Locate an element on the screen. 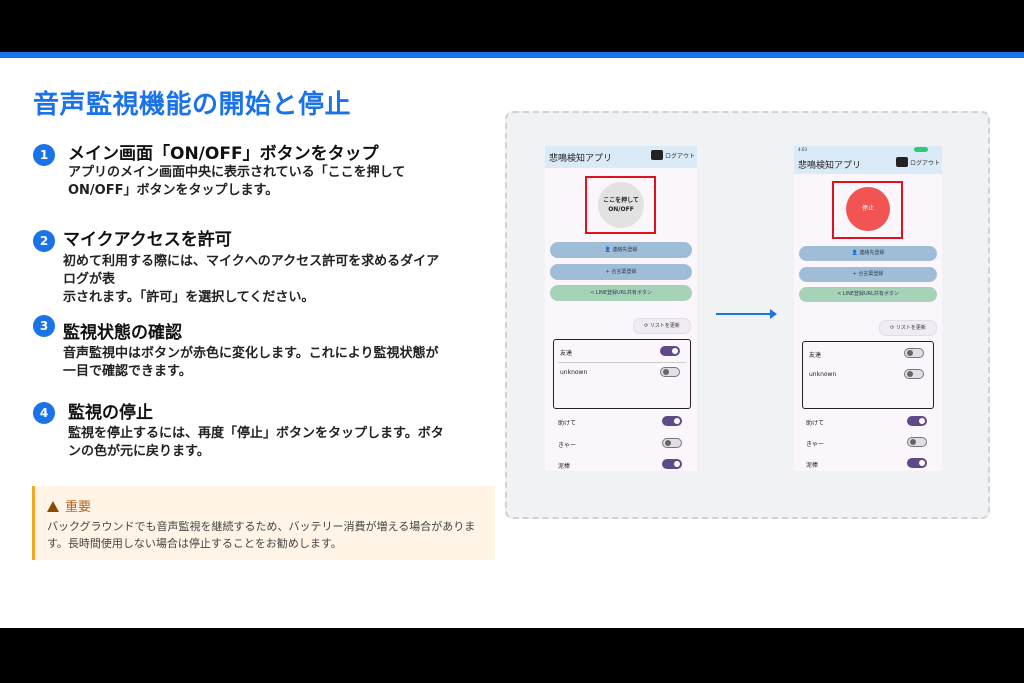  page-title: 音声監視機能の開始と停止 is located at coordinates (192, 105).